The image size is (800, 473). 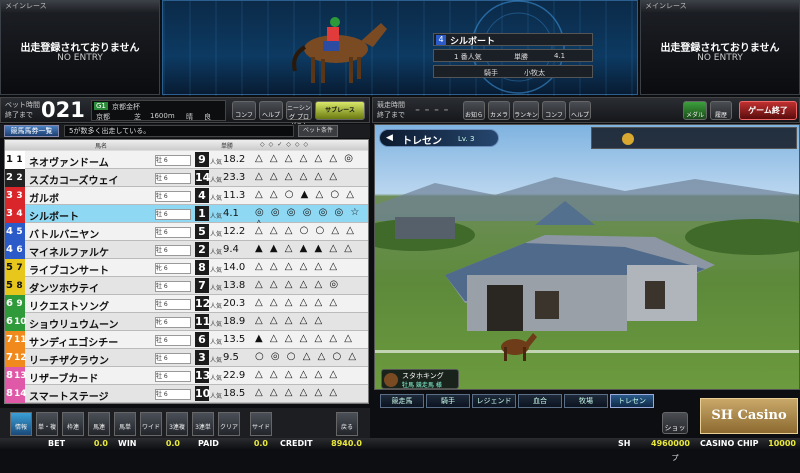 I want to click on medal-mode-button: メダル, so click(x=695, y=110).